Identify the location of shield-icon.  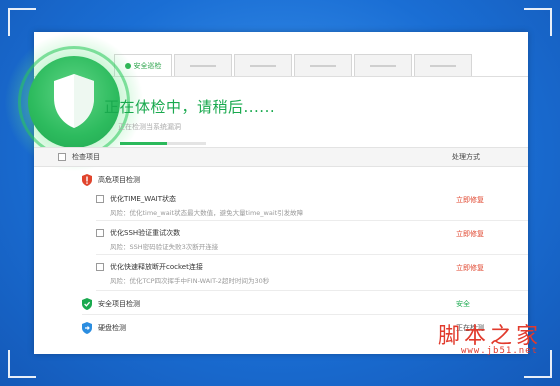
(74, 101).